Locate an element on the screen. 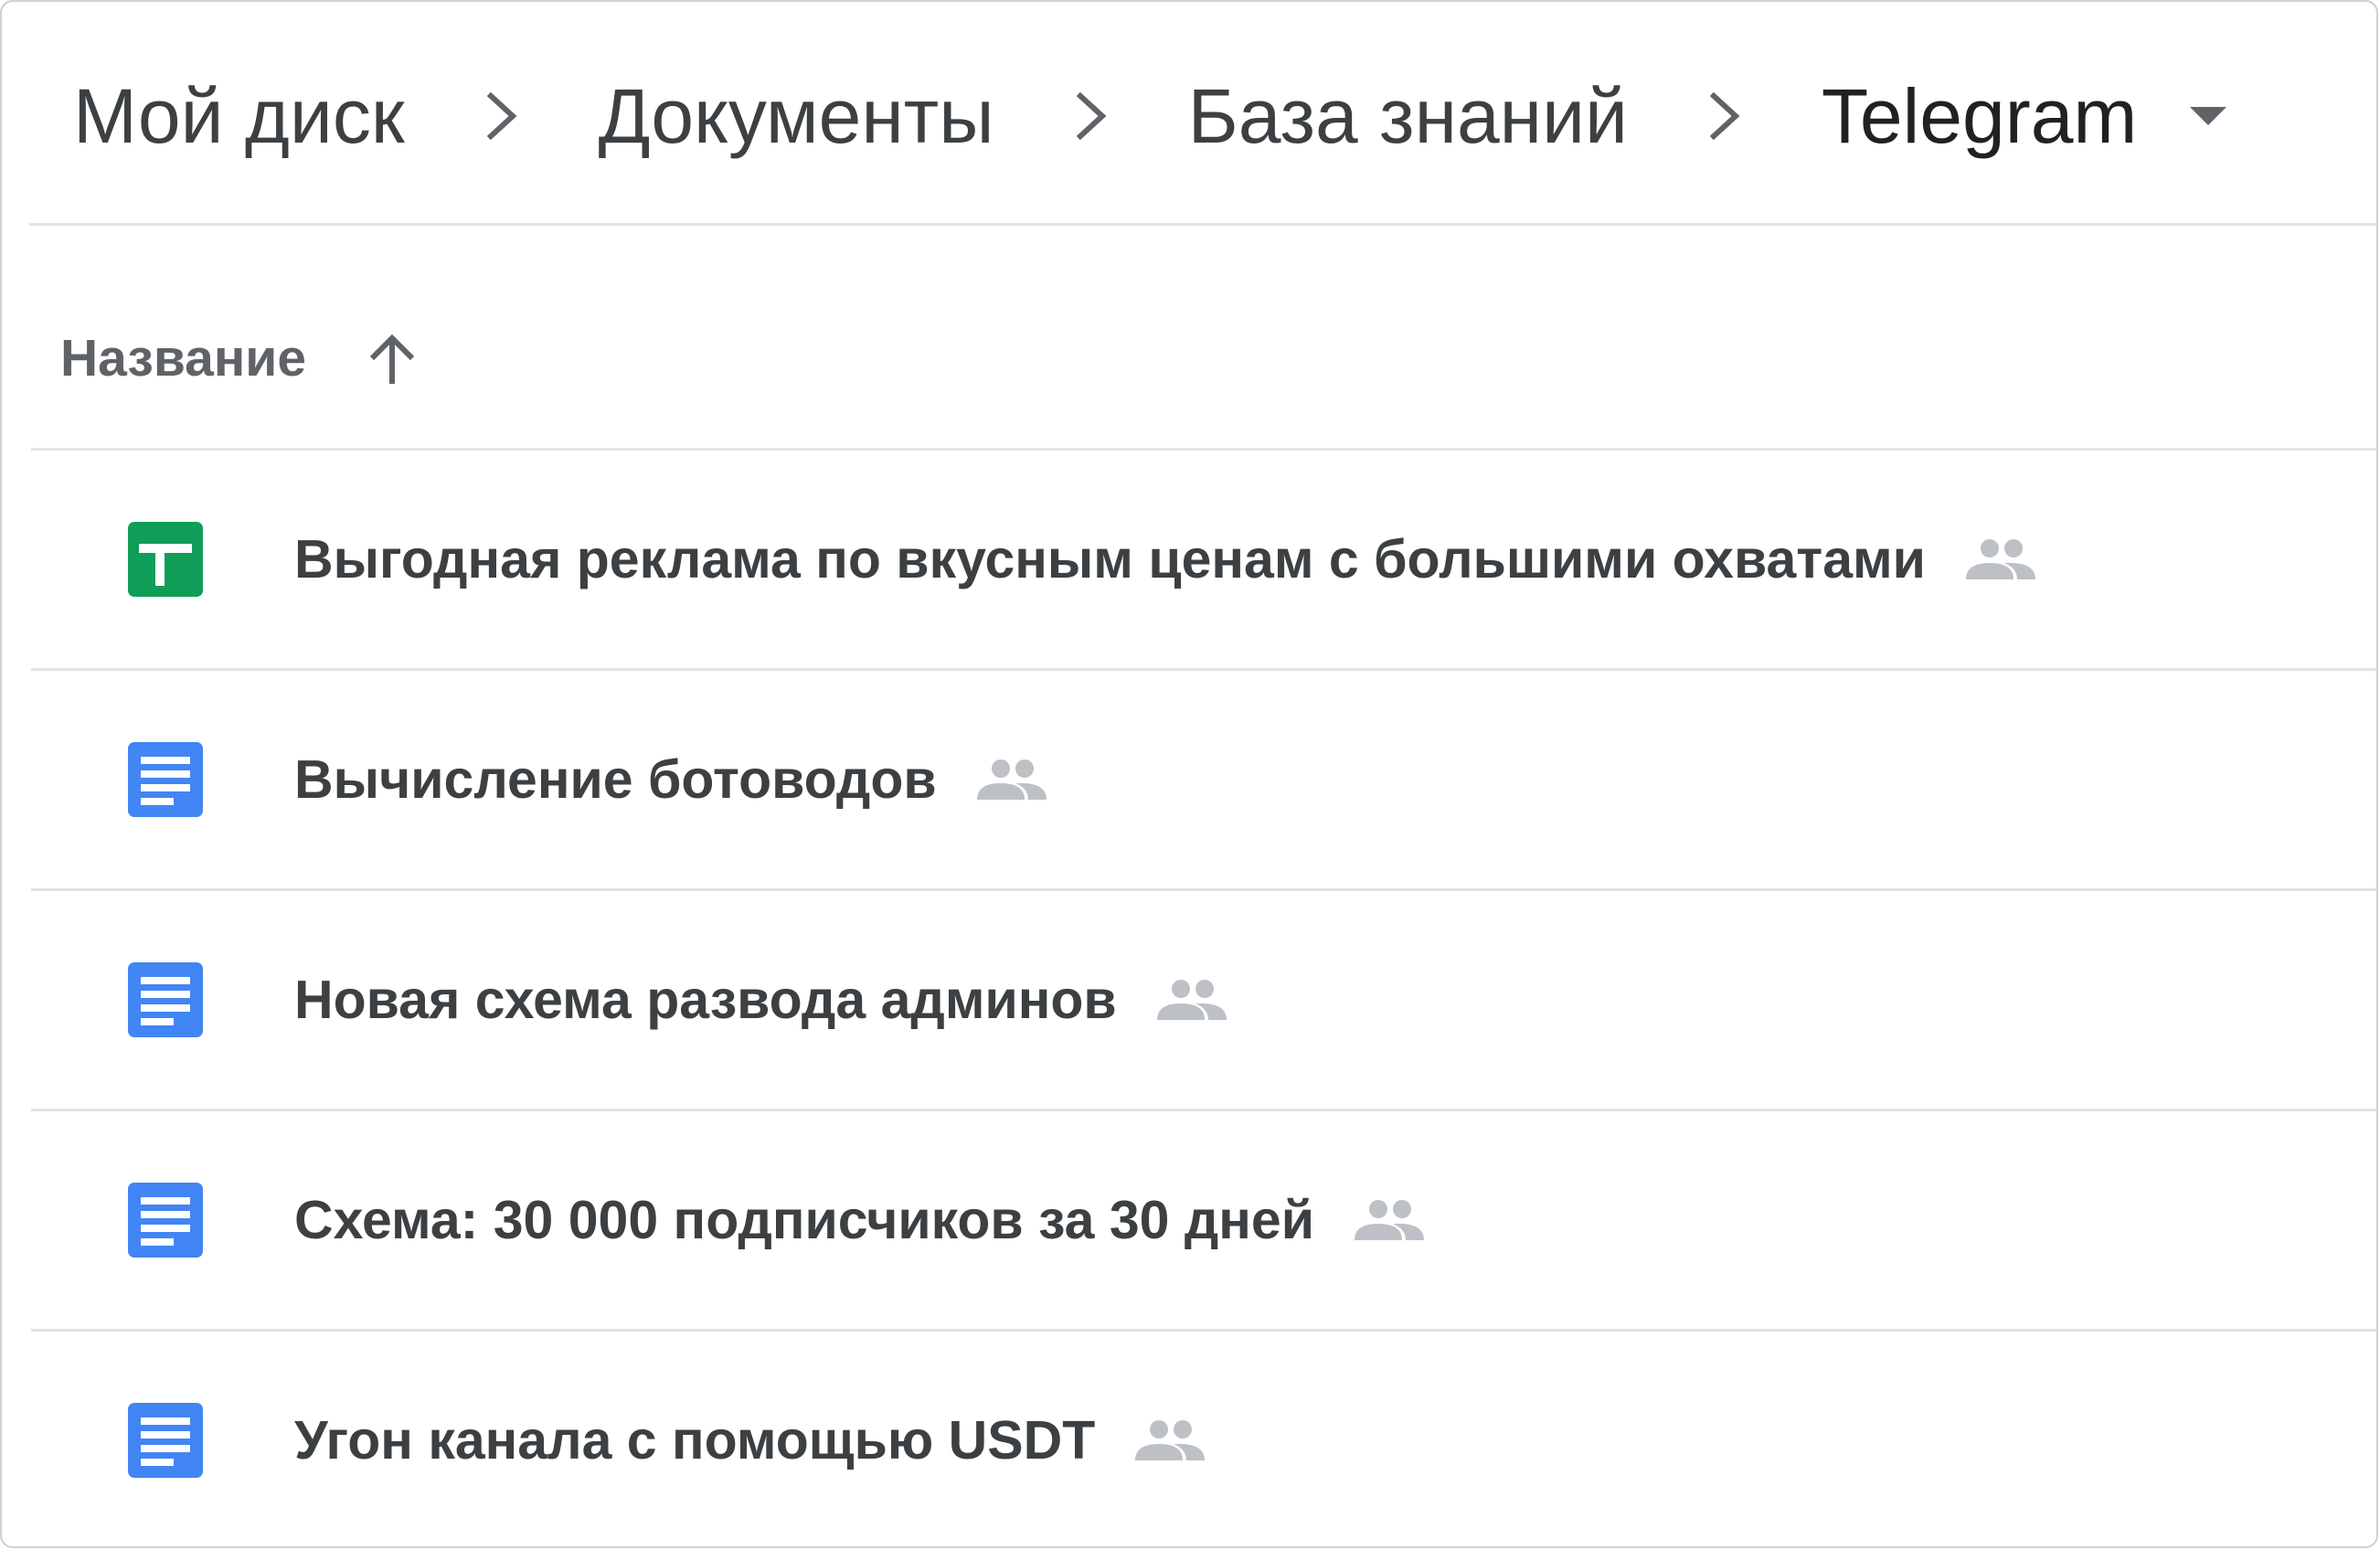 This screenshot has height=1550, width=2380. breadcrumb-item-my-drive: Мой диск is located at coordinates (239, 116).